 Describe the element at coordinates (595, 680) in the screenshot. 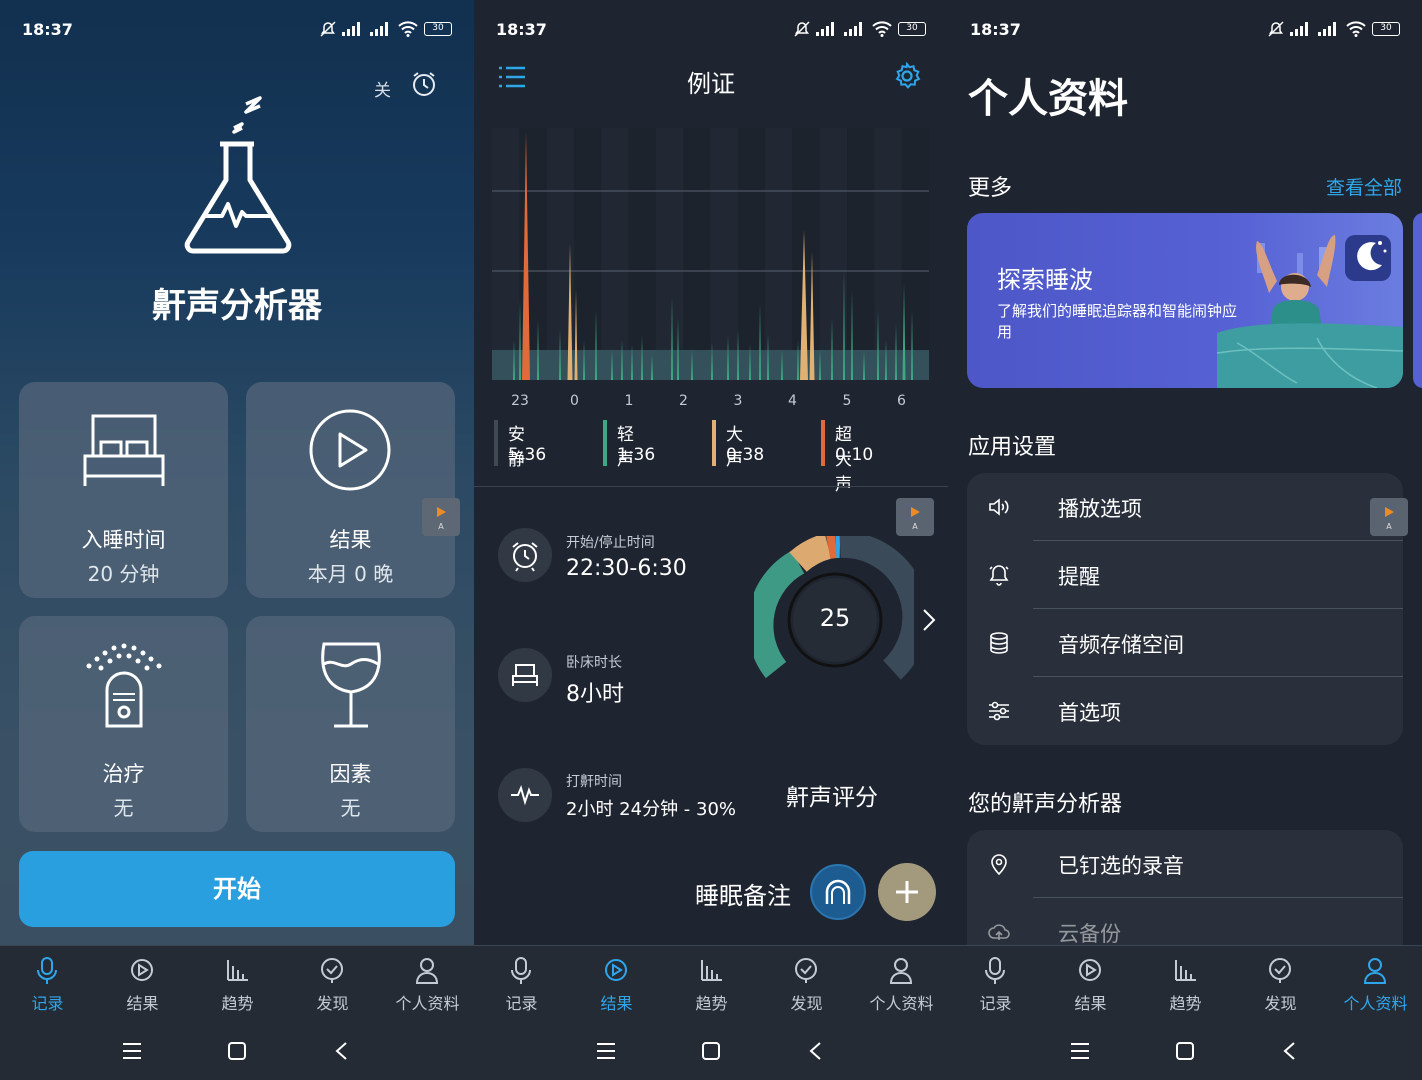

I see `time-in-bed-row: 卧床时长 8小时` at that location.